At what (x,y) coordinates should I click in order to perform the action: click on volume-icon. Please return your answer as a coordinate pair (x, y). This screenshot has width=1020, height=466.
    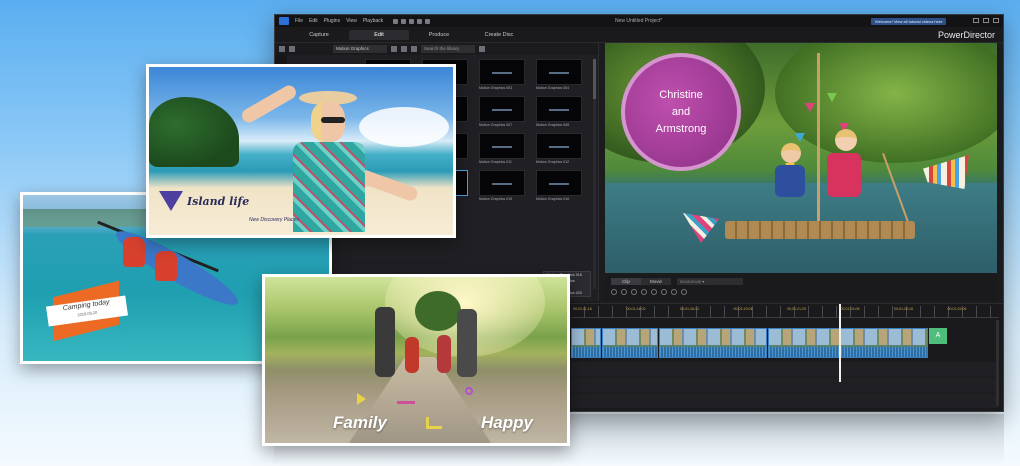
    Looking at the image, I should click on (674, 292).